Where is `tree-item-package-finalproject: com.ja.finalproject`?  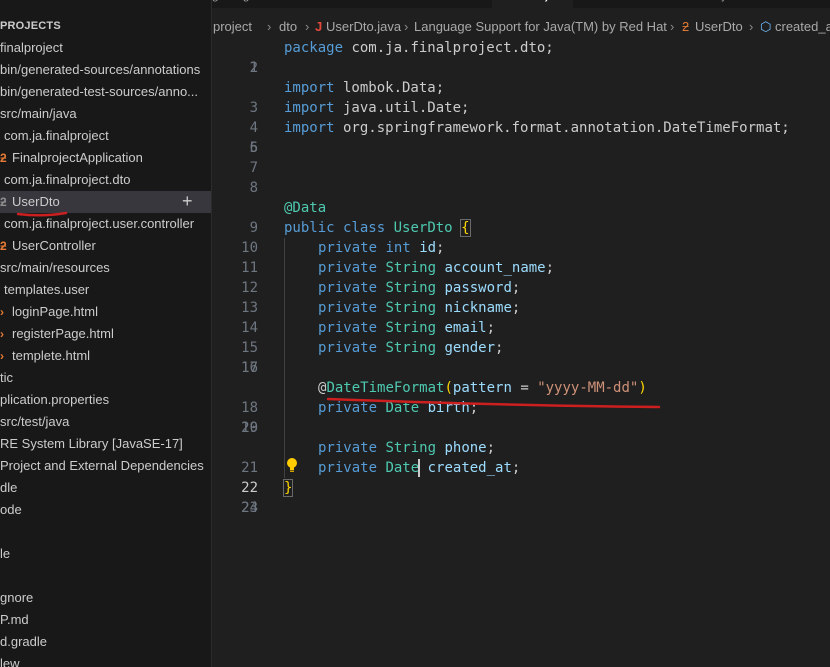
tree-item-package-finalproject: com.ja.finalproject is located at coordinates (105, 136).